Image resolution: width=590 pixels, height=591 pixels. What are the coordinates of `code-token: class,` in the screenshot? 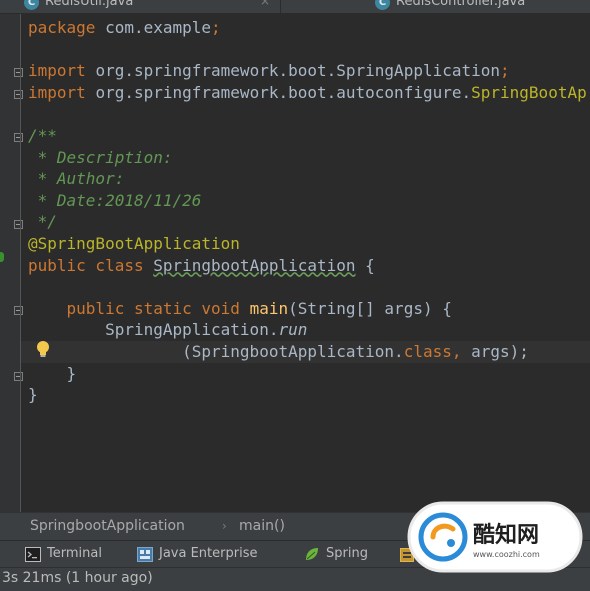 It's located at (437, 351).